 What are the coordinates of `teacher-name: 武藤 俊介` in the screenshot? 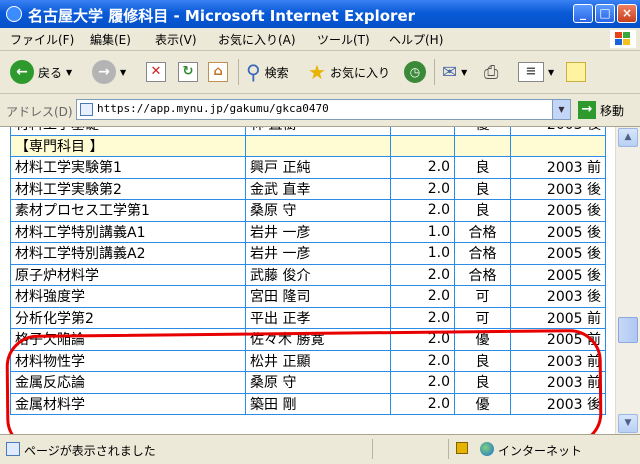 It's located at (318, 274).